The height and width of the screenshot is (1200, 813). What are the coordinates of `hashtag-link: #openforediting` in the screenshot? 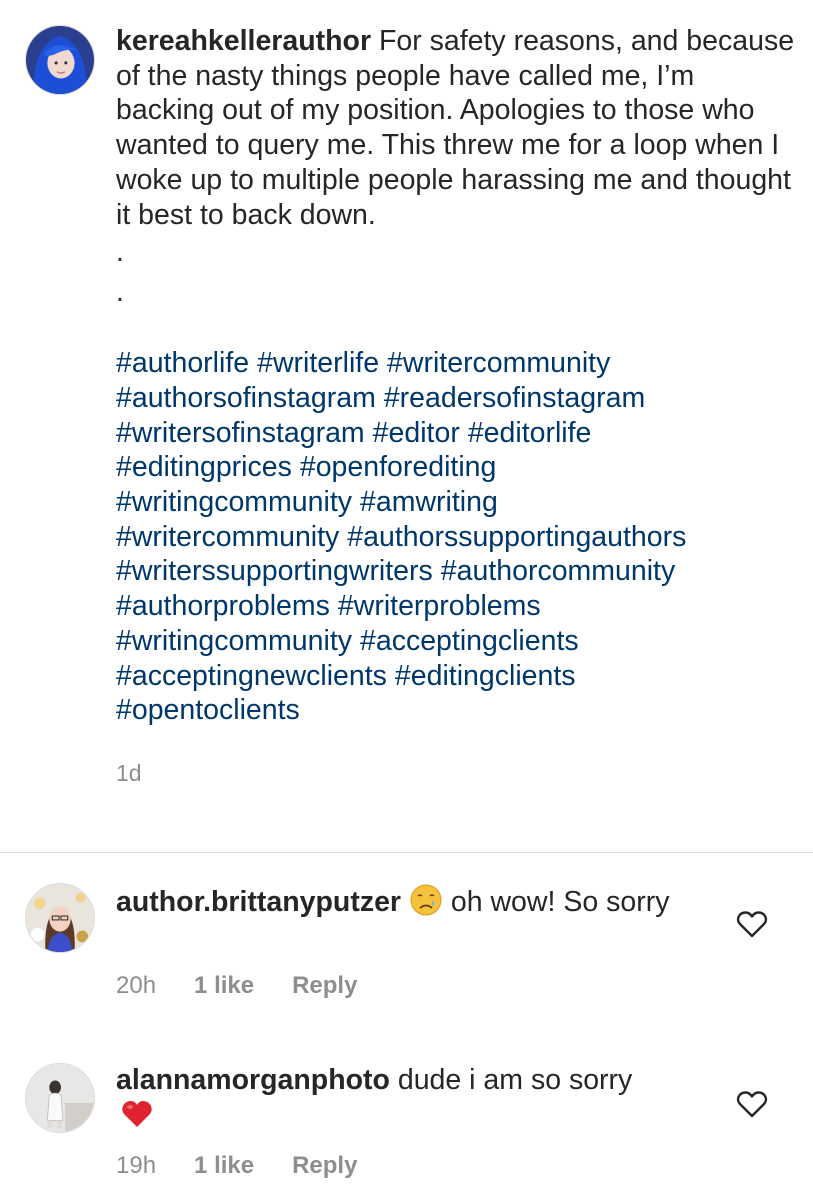 It's located at (398, 467).